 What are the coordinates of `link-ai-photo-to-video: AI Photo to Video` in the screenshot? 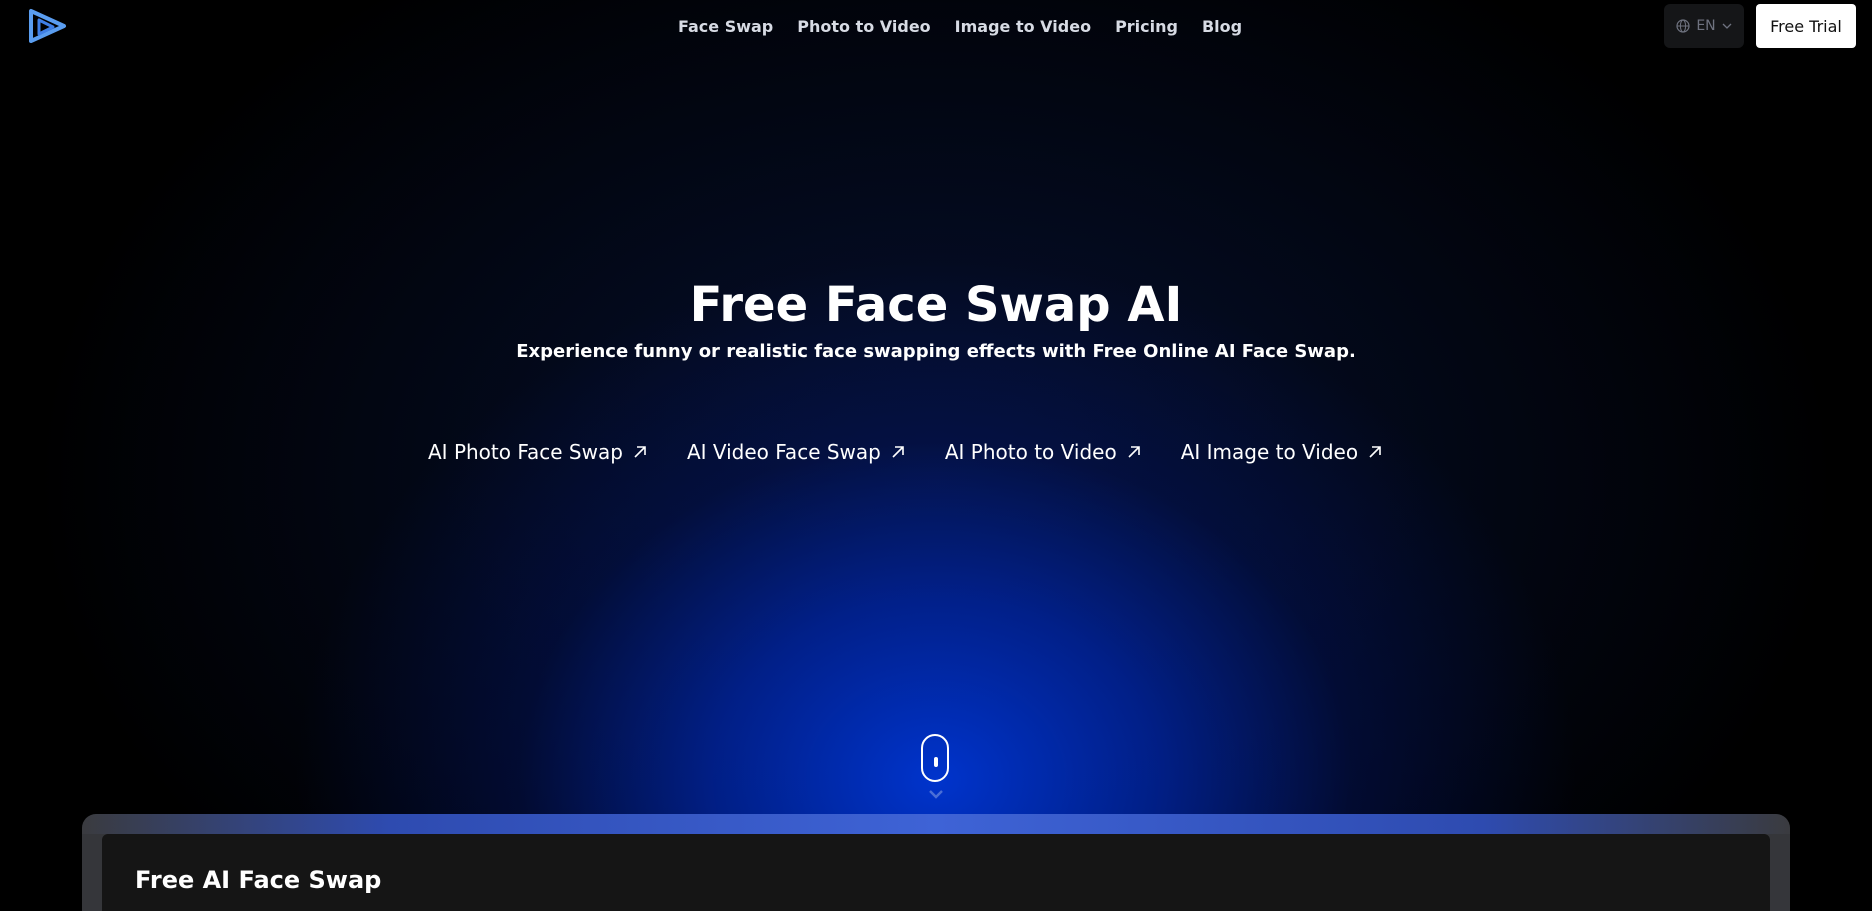 It's located at (1043, 452).